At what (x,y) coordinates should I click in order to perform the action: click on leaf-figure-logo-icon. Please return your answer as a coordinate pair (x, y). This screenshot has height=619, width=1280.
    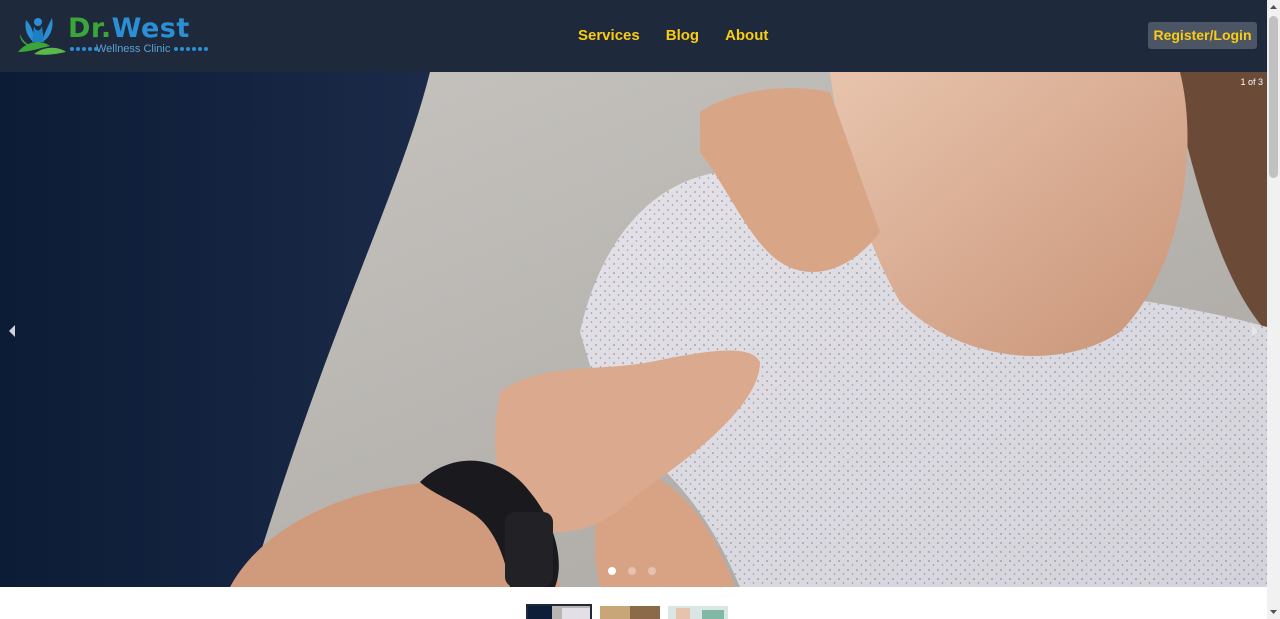
    Looking at the image, I should click on (42, 36).